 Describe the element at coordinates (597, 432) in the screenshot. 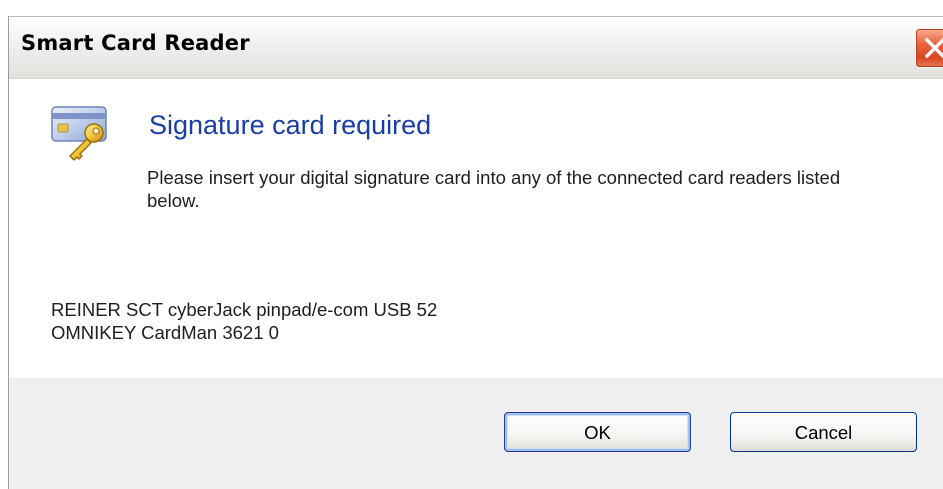

I see `ok-button: OK` at that location.